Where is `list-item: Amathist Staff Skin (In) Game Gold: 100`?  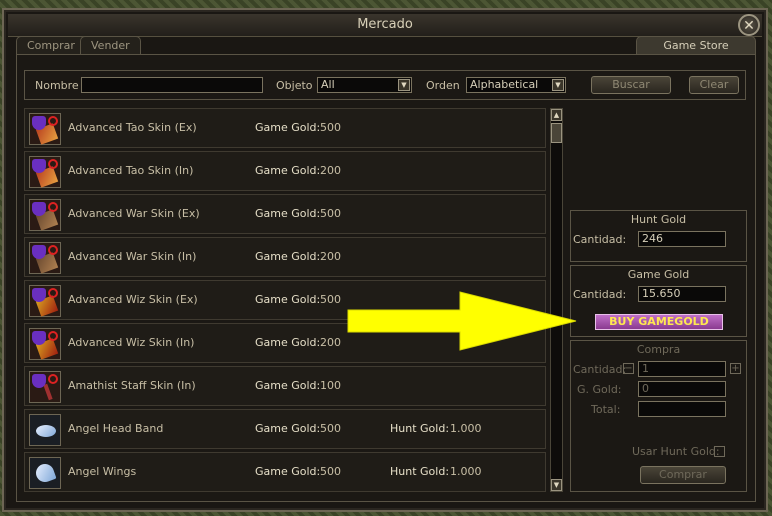 list-item: Amathist Staff Skin (In) Game Gold: 100 is located at coordinates (285, 386).